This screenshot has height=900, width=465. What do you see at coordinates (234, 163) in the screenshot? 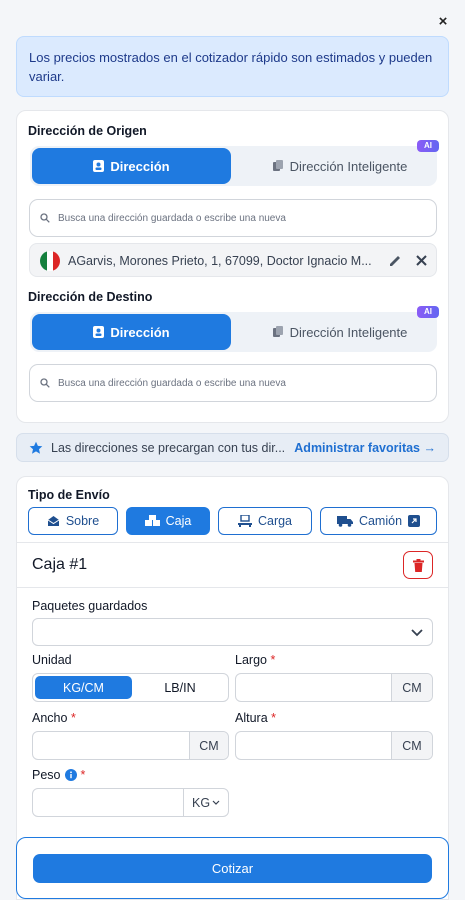
I see `origin-mode-toggle: Dirección Dirección Inteligente AI` at bounding box center [234, 163].